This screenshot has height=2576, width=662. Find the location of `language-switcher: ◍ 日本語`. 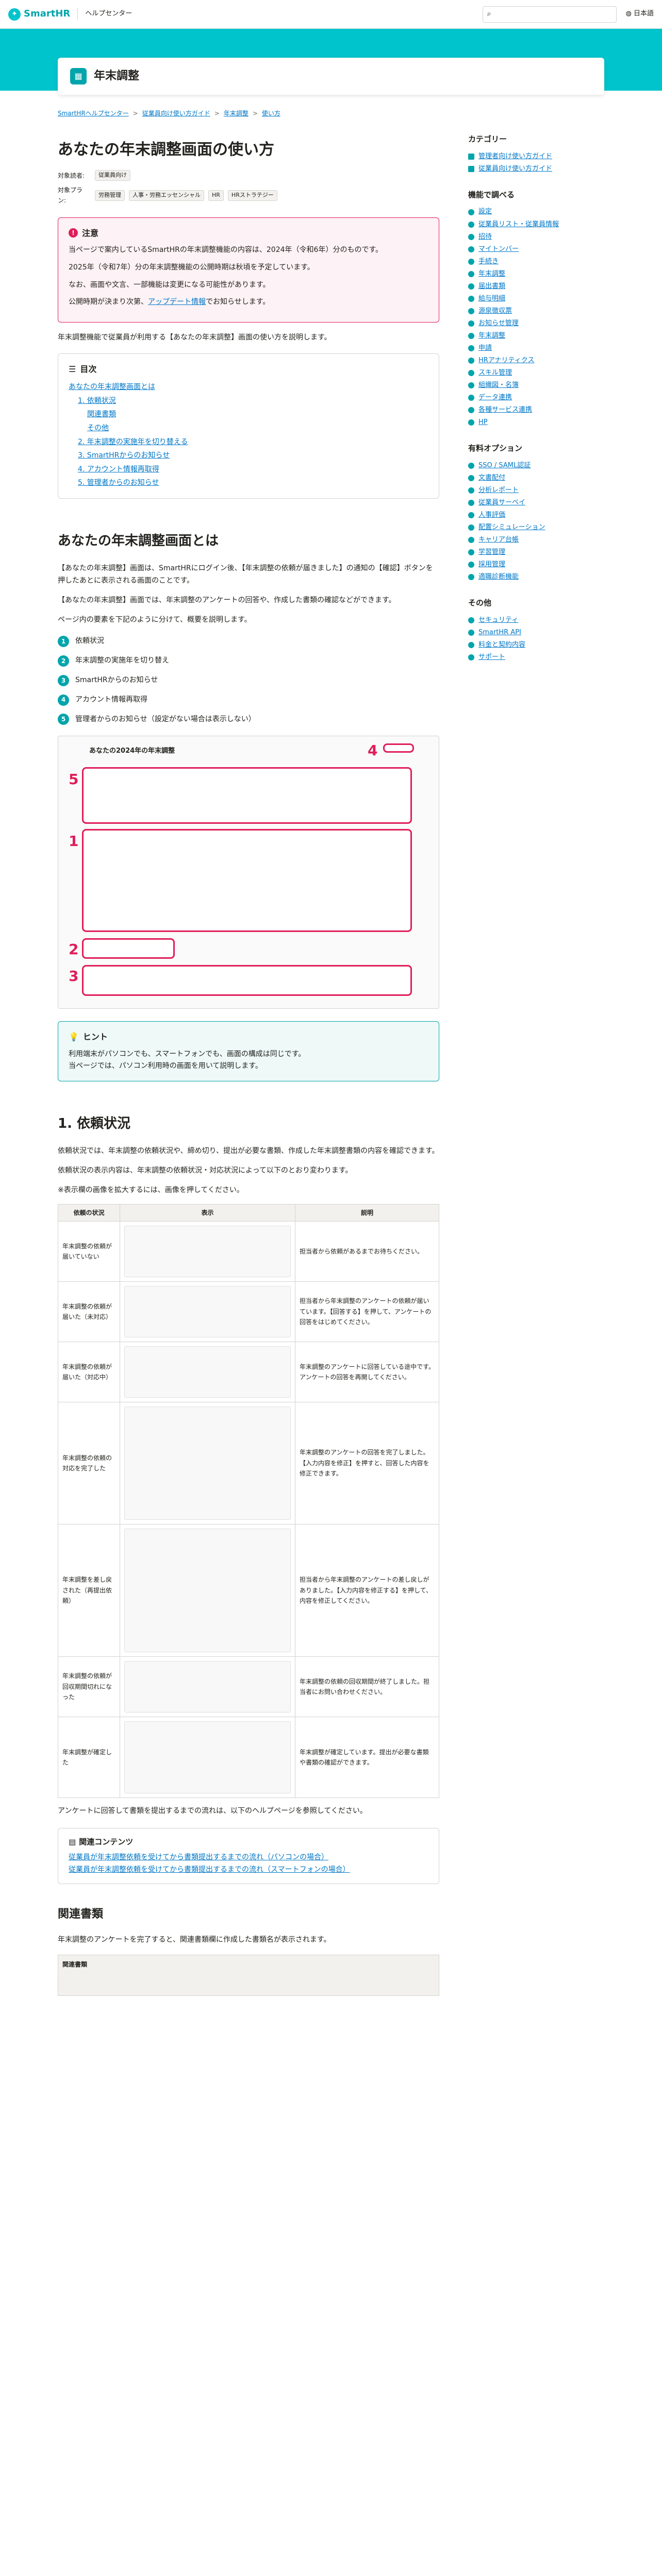

language-switcher: ◍ 日本語 is located at coordinates (640, 14).